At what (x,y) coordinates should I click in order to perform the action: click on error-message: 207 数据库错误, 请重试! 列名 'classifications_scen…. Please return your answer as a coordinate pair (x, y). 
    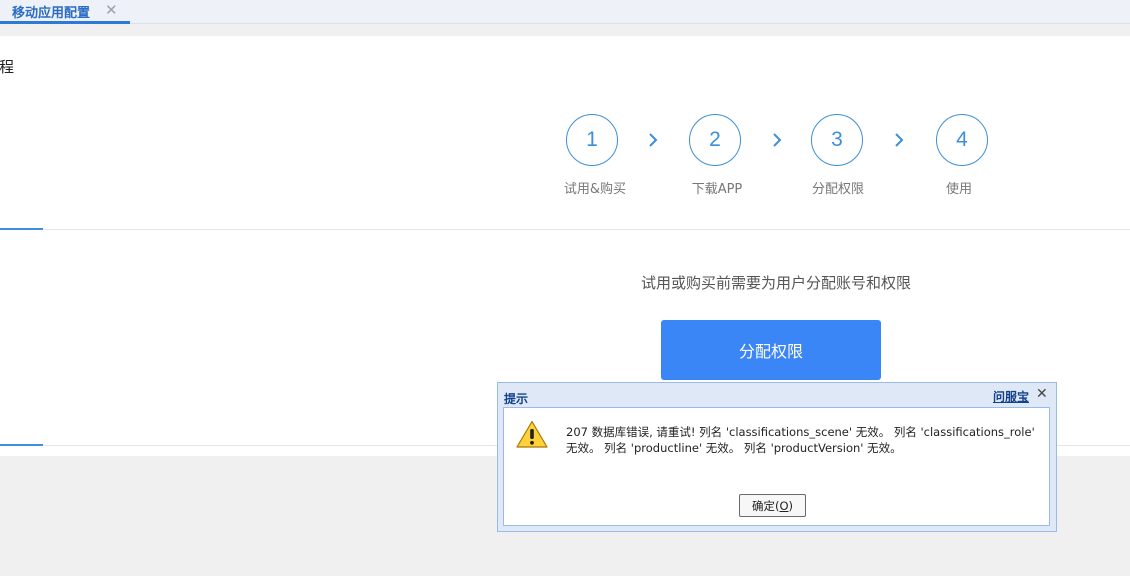
    Looking at the image, I should click on (800, 440).